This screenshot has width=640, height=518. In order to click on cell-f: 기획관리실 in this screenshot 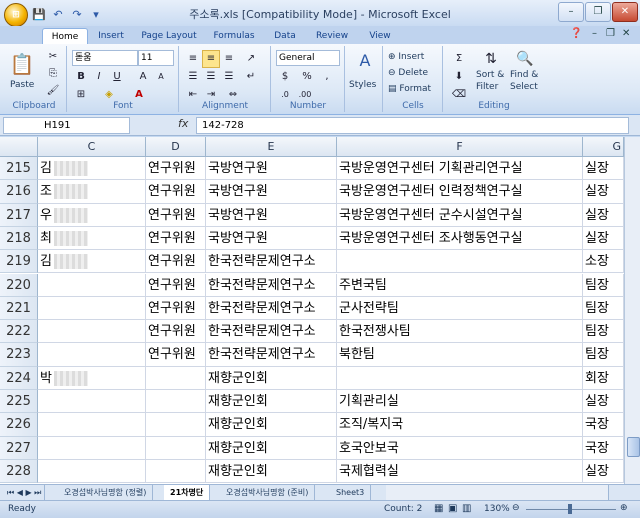, I will do `click(460, 402)`.